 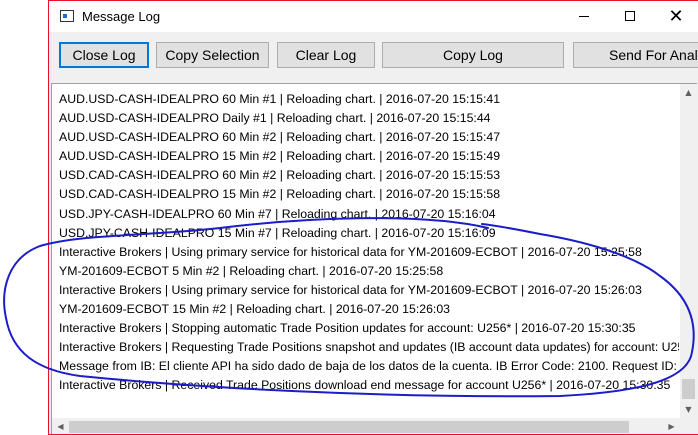 I want to click on clear-log-button: Clear Log, so click(x=326, y=55).